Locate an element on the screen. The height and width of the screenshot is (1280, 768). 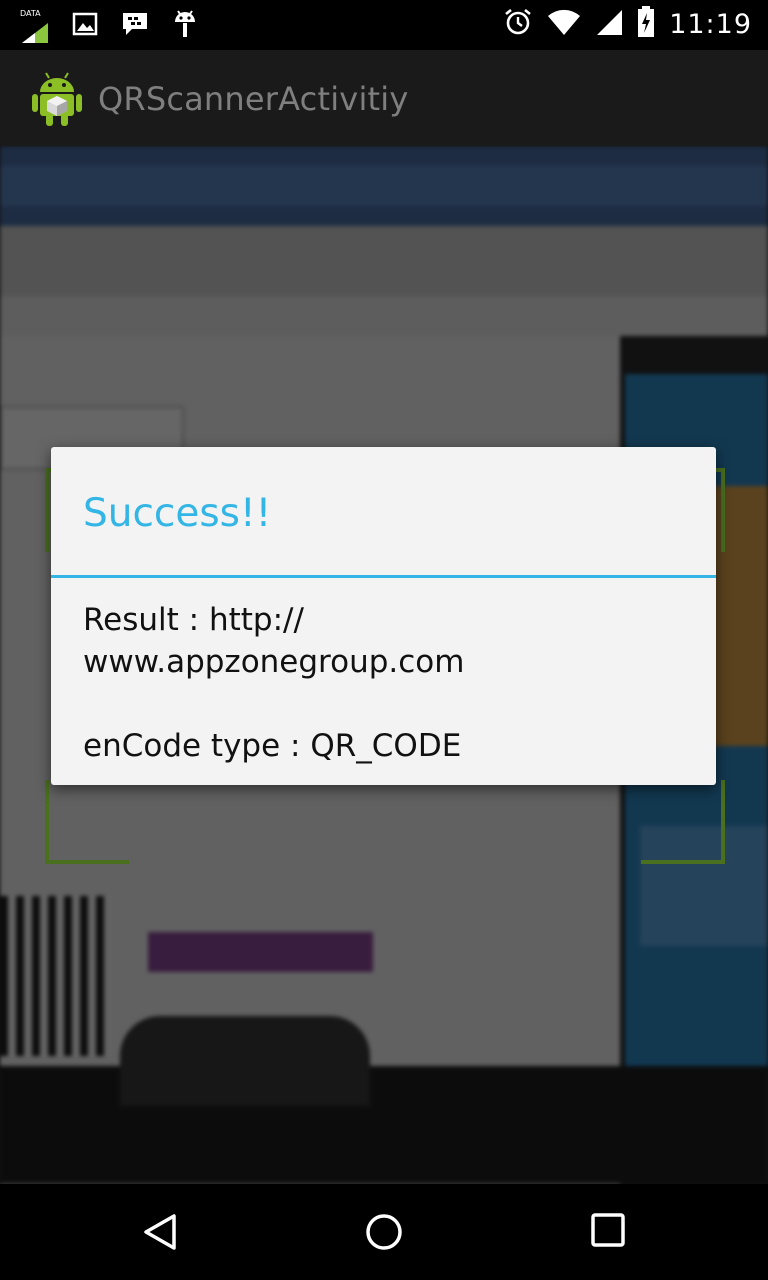
android-app-icon is located at coordinates (57, 99).